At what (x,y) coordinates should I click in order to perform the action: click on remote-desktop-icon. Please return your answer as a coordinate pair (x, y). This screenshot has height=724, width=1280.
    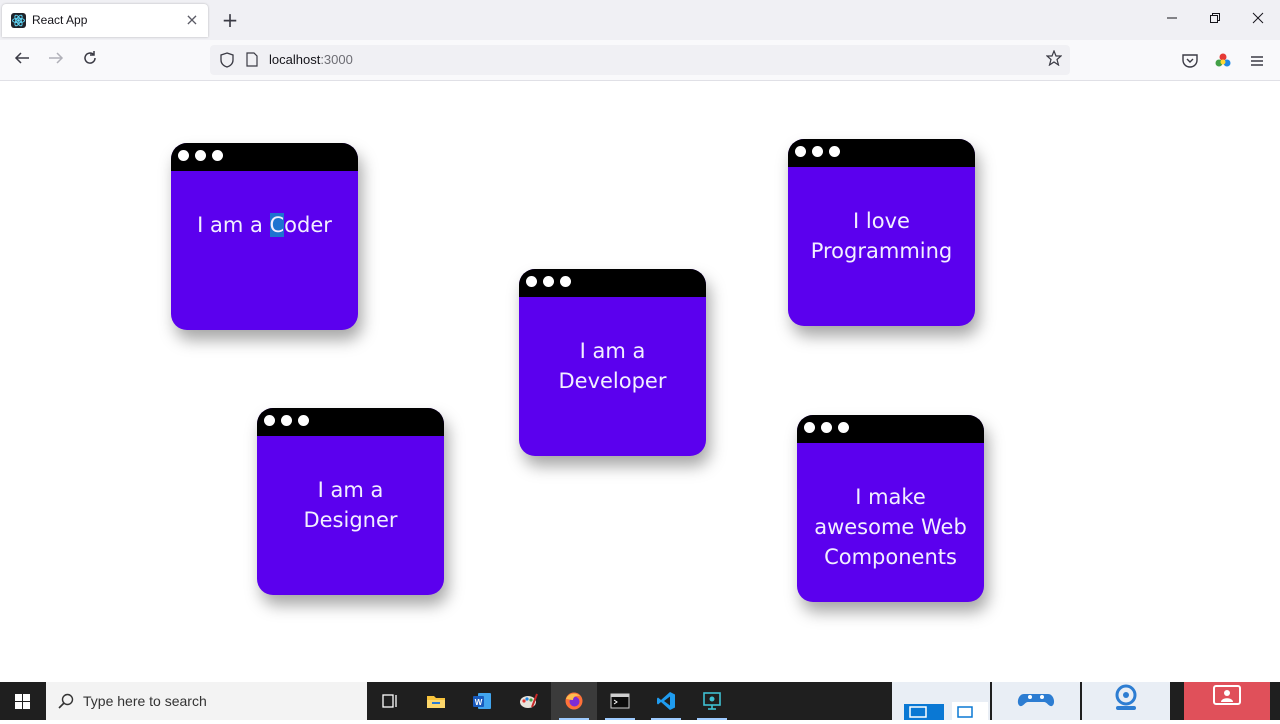
    Looking at the image, I should click on (712, 701).